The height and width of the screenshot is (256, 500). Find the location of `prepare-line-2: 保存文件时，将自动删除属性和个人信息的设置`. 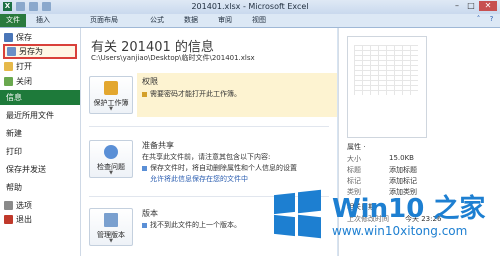

prepare-line-2: 保存文件时，将自动删除属性和个人信息的设置 is located at coordinates (219, 168).